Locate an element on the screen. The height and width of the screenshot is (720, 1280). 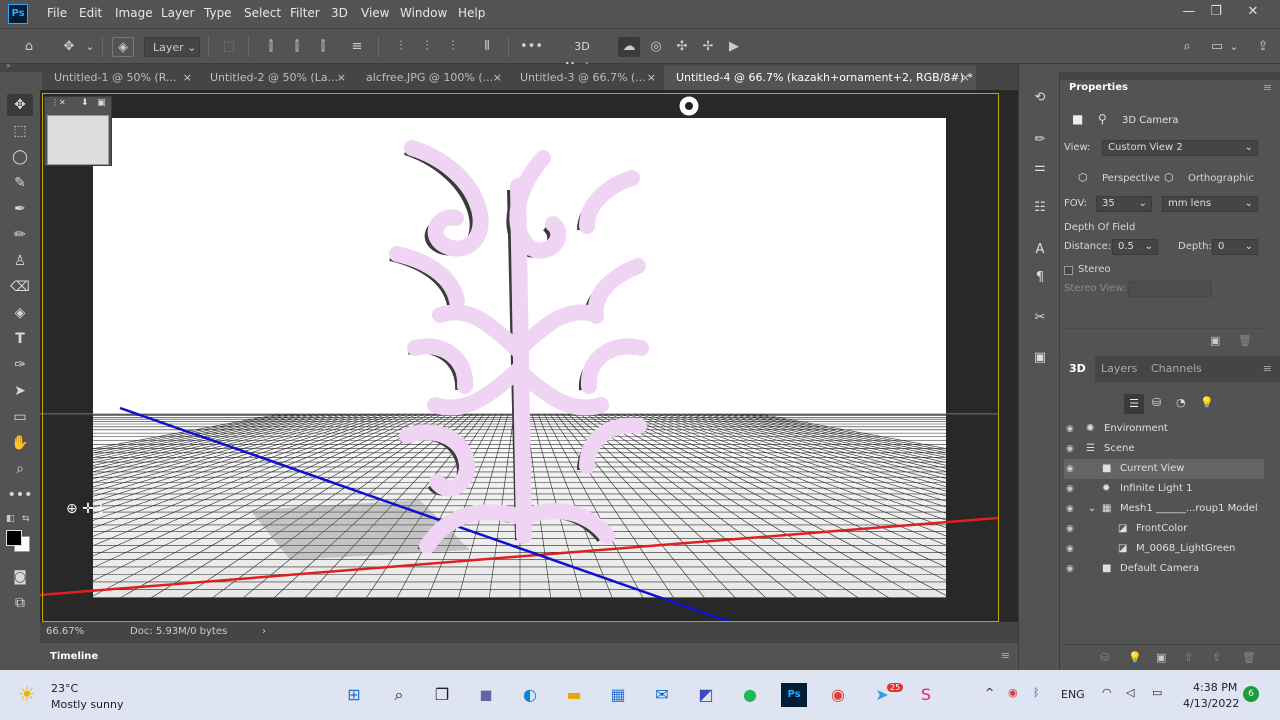
menu-file: File is located at coordinates (57, 13).